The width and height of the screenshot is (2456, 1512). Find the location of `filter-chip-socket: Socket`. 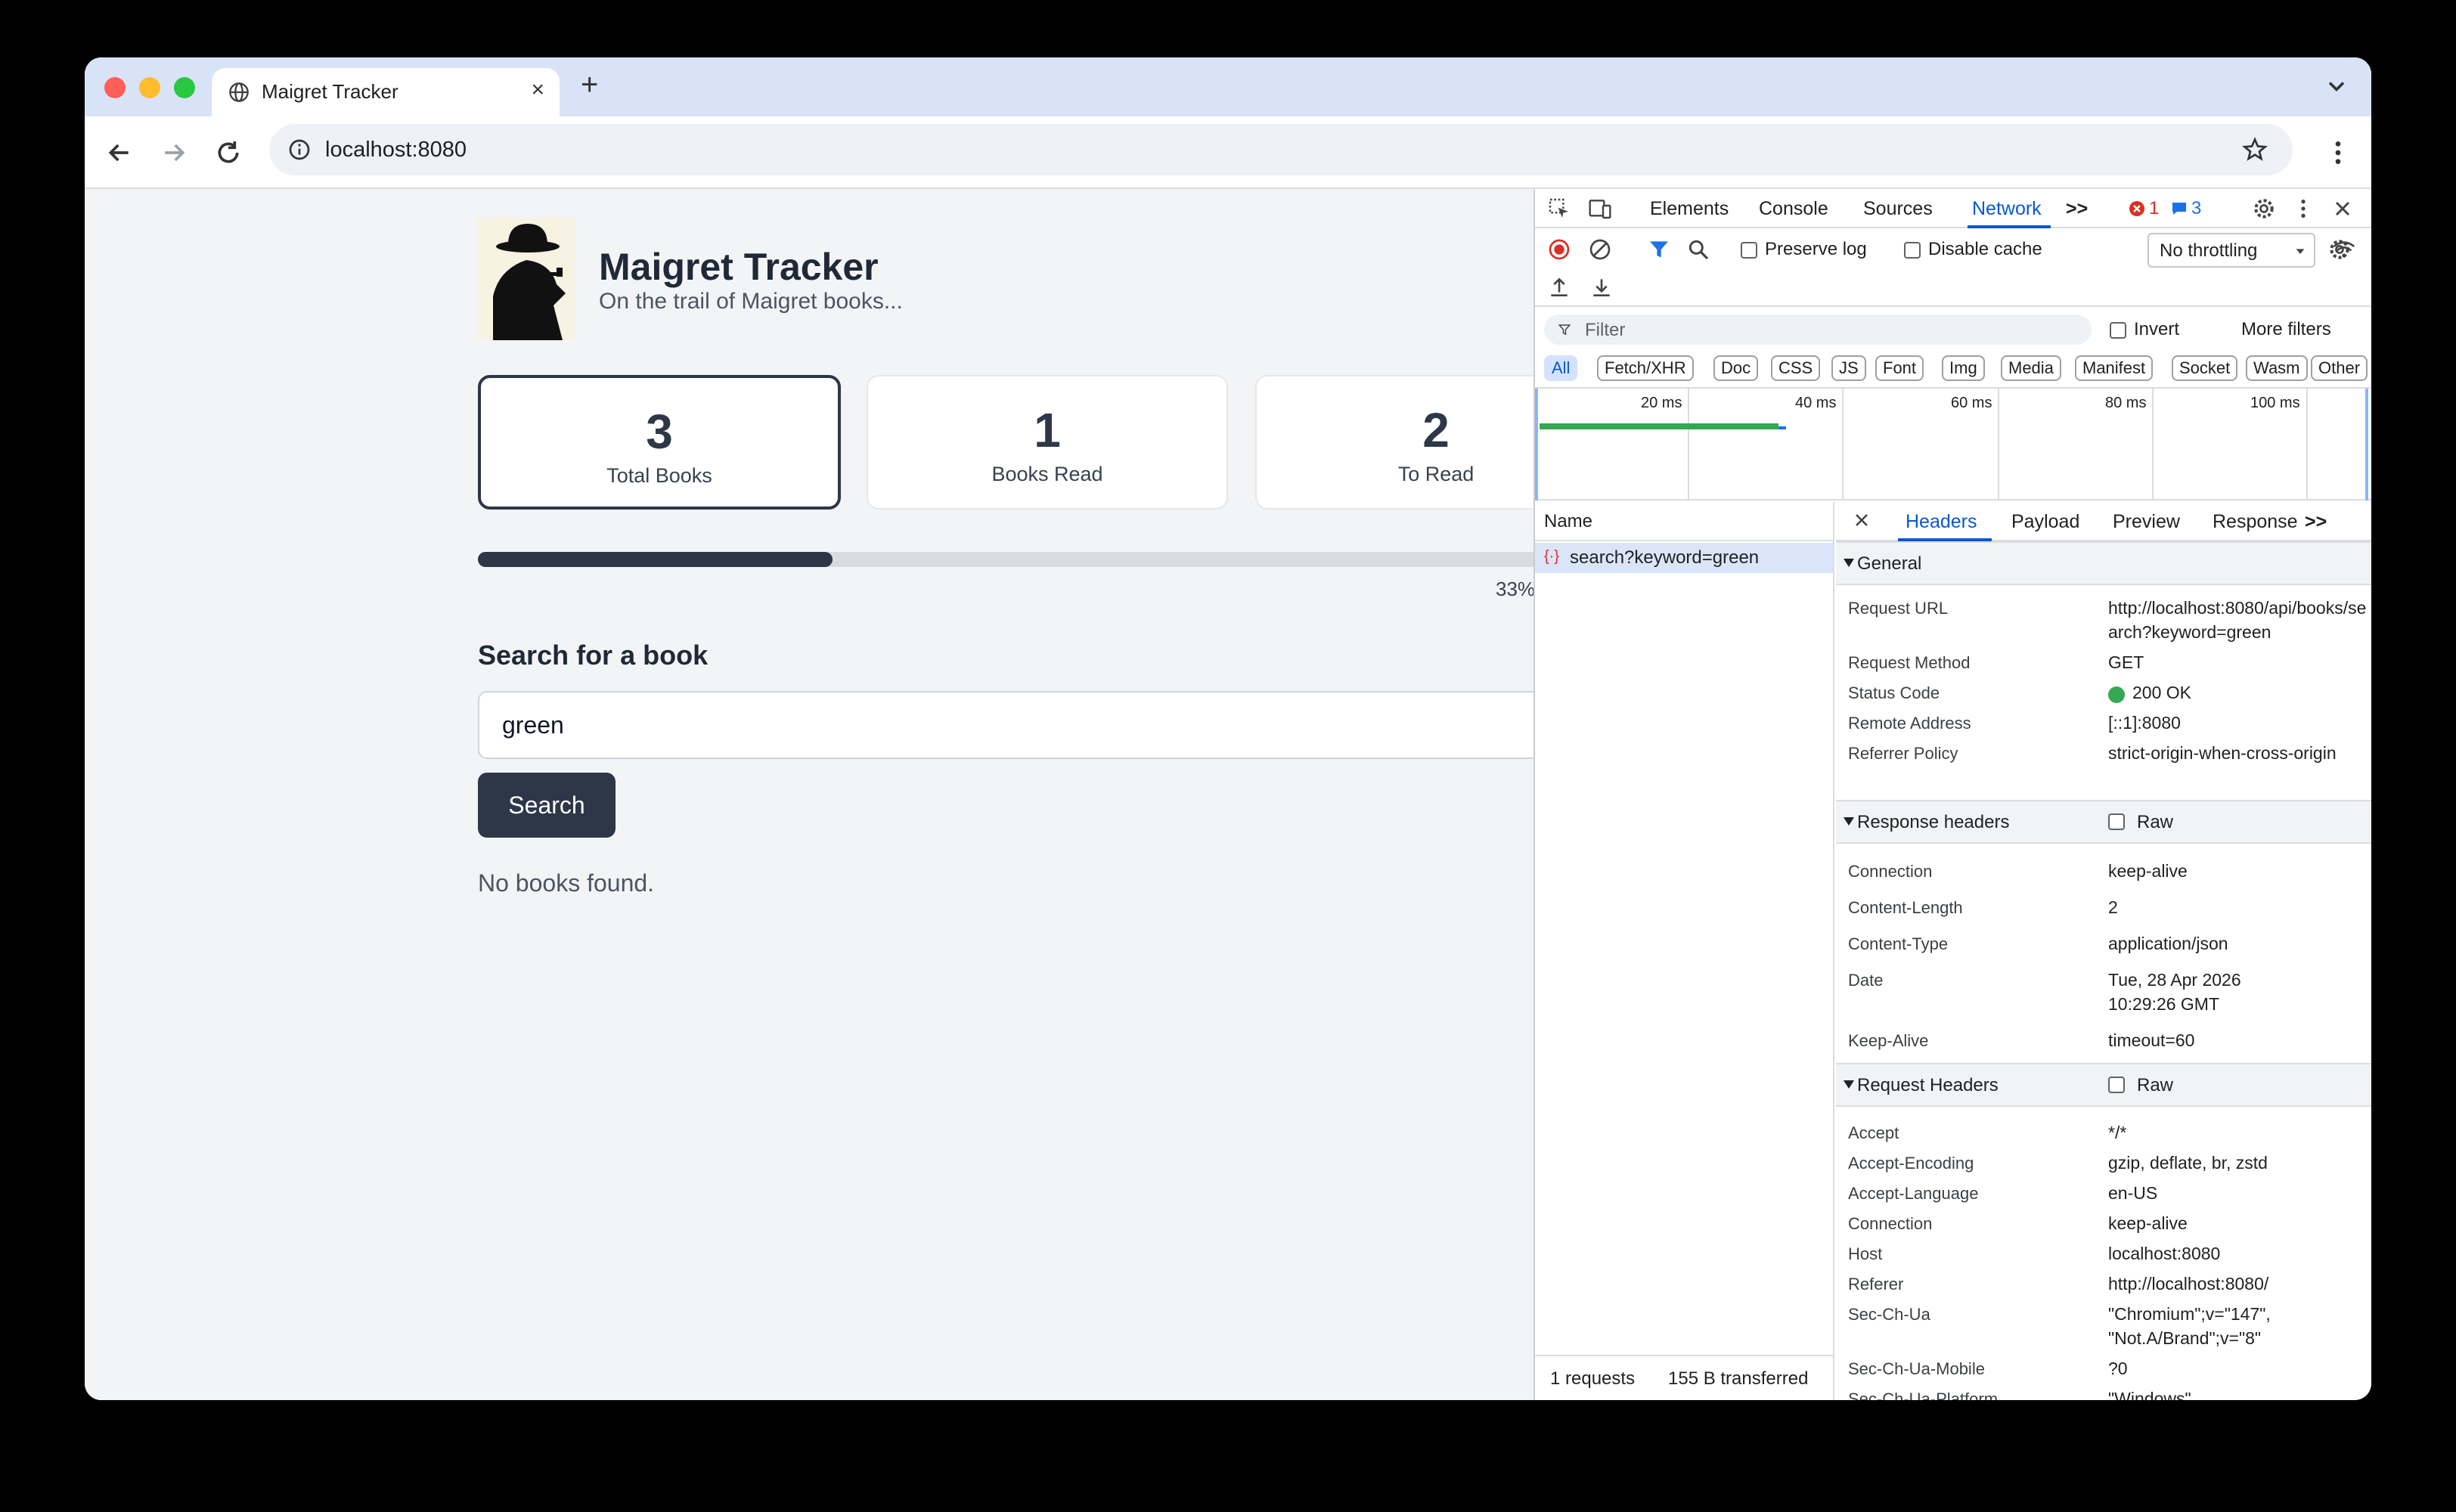

filter-chip-socket: Socket is located at coordinates (2205, 368).